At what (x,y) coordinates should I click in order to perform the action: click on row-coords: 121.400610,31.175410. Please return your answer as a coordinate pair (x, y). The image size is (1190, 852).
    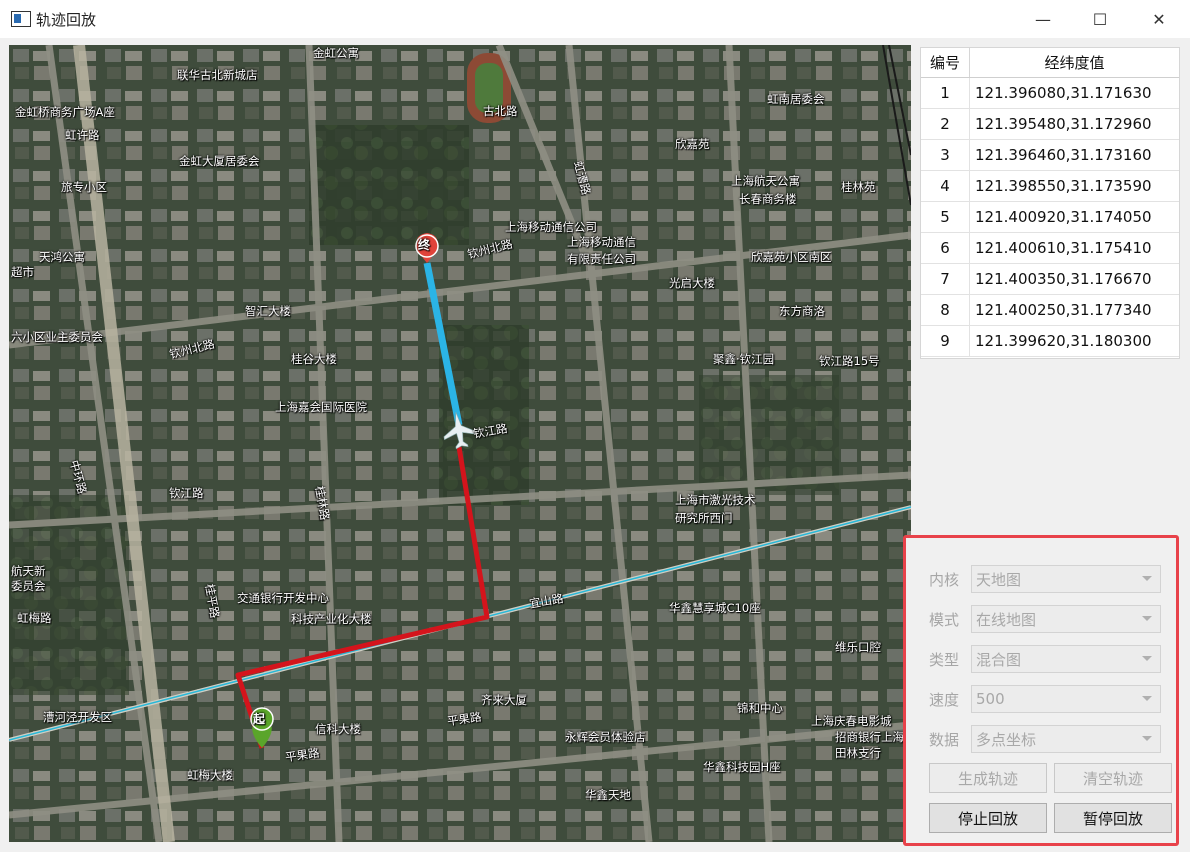
    Looking at the image, I should click on (1063, 248).